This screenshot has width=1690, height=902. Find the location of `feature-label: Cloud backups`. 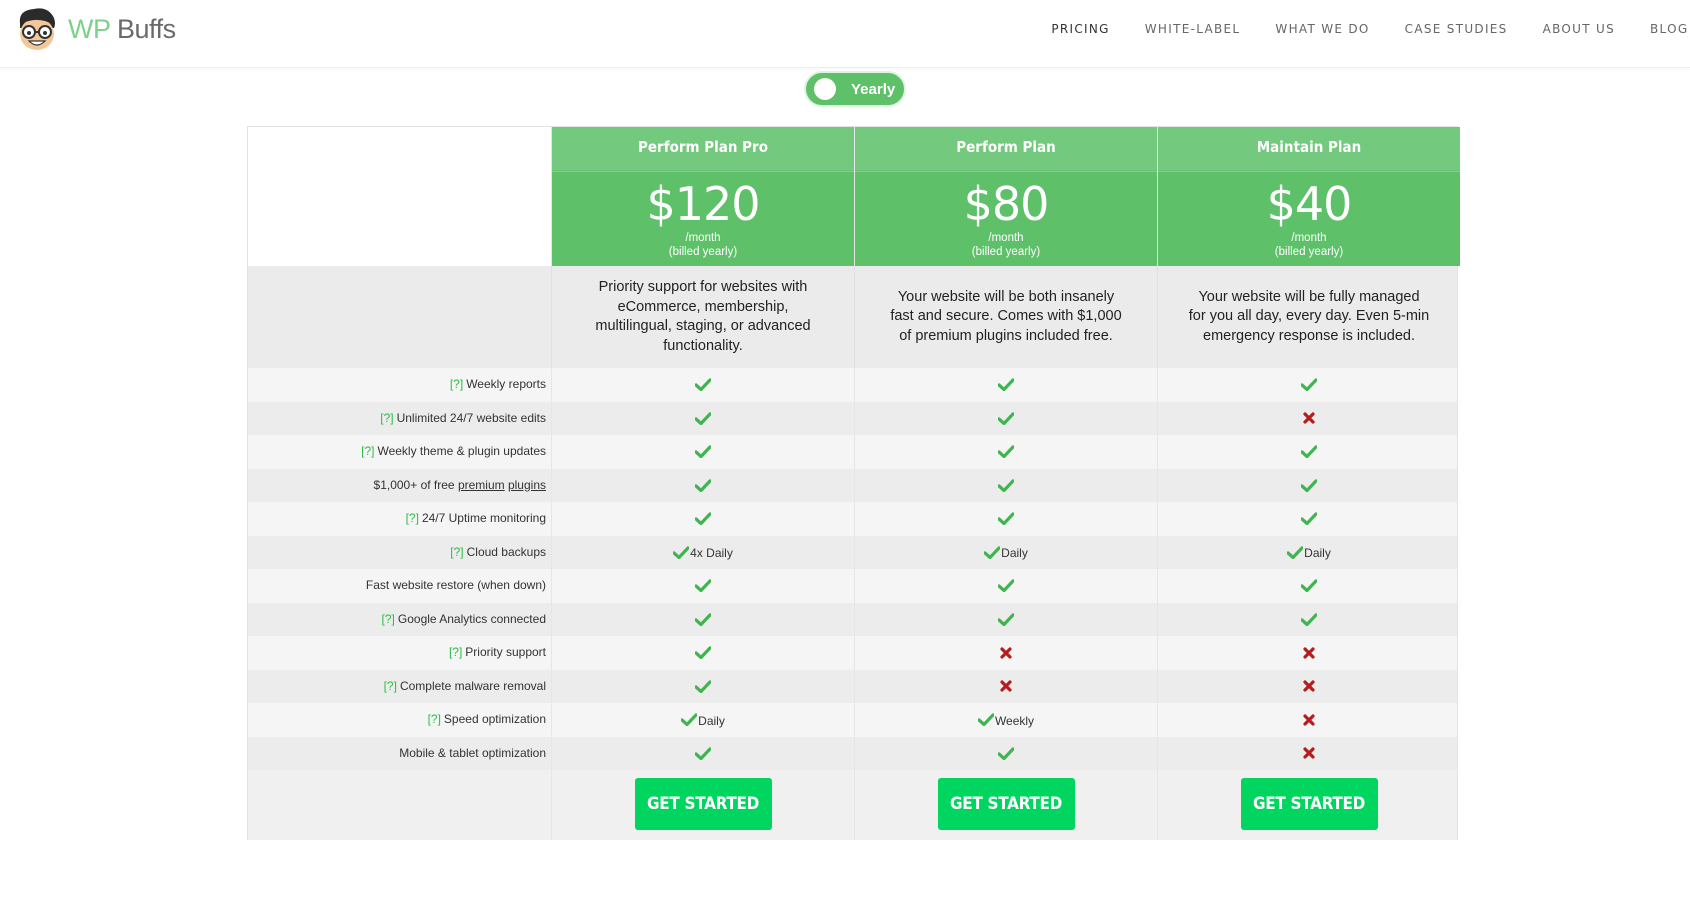

feature-label: Cloud backups is located at coordinates (506, 551).